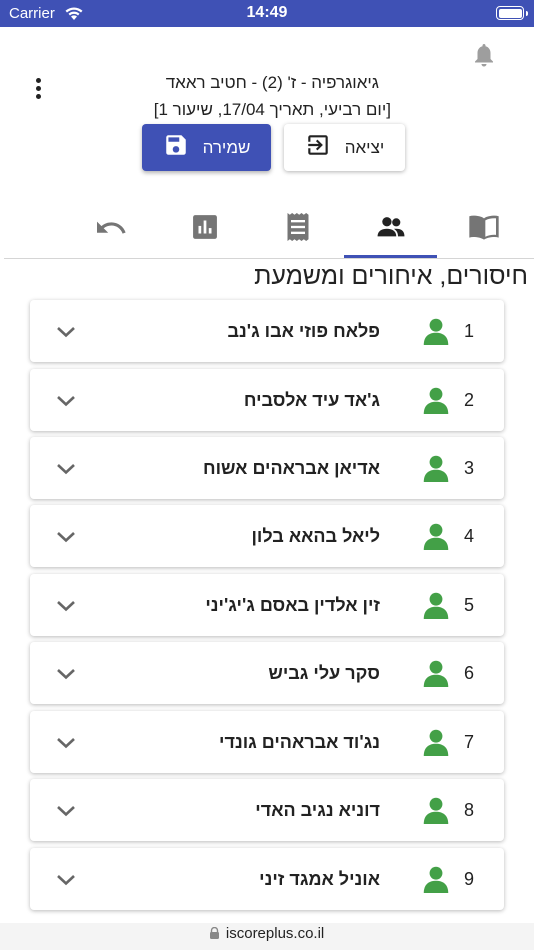 Image resolution: width=534 pixels, height=950 pixels. What do you see at coordinates (391, 276) in the screenshot?
I see `section-title: חיסורים, איחורים ומשמעת` at bounding box center [391, 276].